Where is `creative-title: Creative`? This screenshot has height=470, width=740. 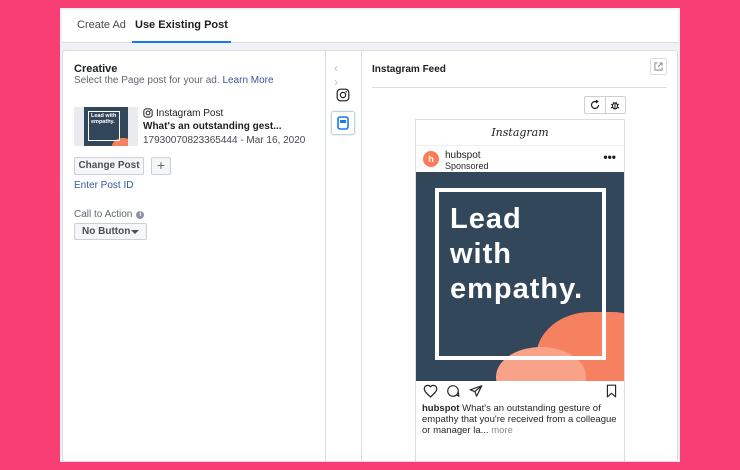
creative-title: Creative is located at coordinates (96, 69).